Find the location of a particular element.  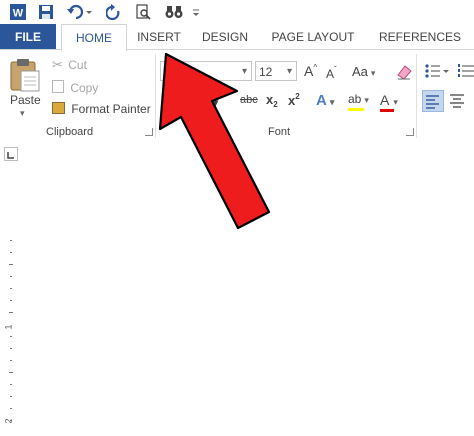

ruler-ticks is located at coordinates (11, 330).